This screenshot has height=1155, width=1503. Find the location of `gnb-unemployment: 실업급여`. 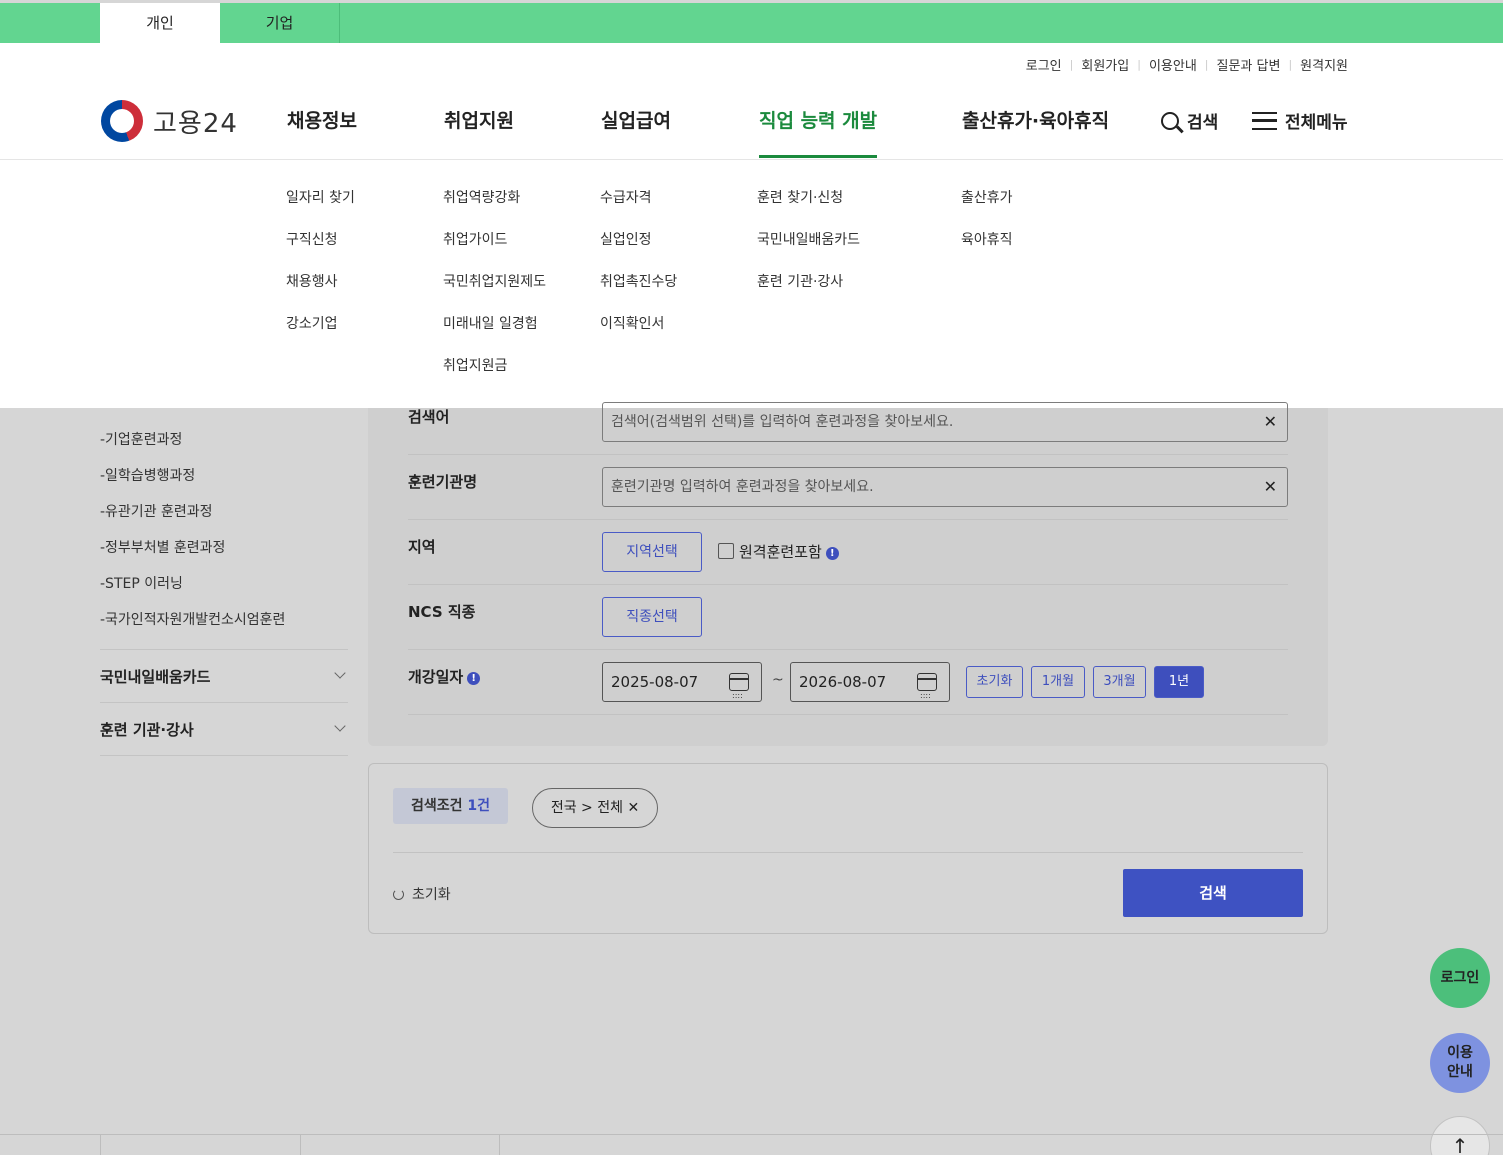

gnb-unemployment: 실업급여 is located at coordinates (636, 121).